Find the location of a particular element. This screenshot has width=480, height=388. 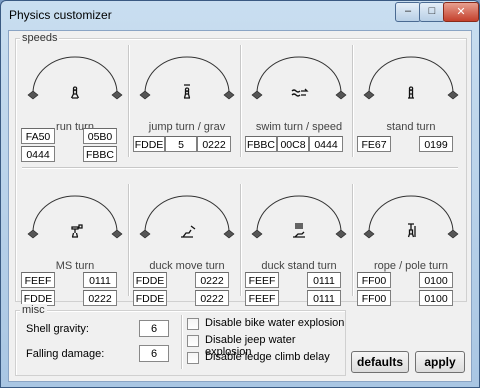

speed-cell-label-text: rope / pole turn is located at coordinates (411, 266).